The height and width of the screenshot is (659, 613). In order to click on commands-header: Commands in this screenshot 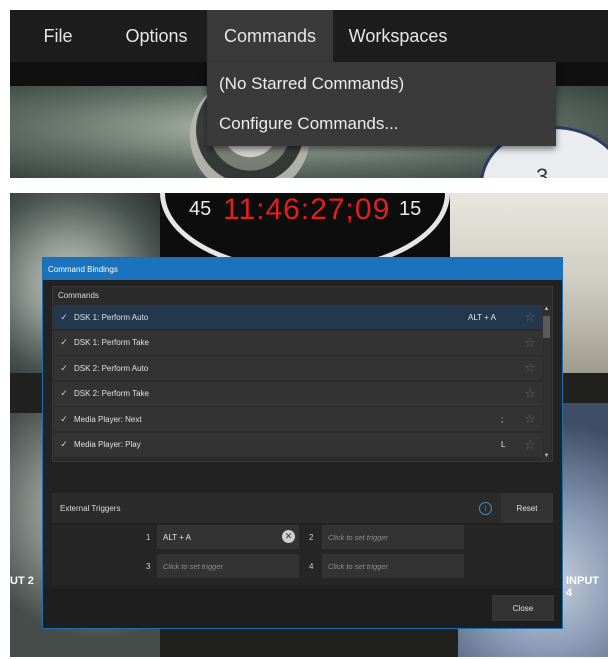, I will do `click(78, 295)`.